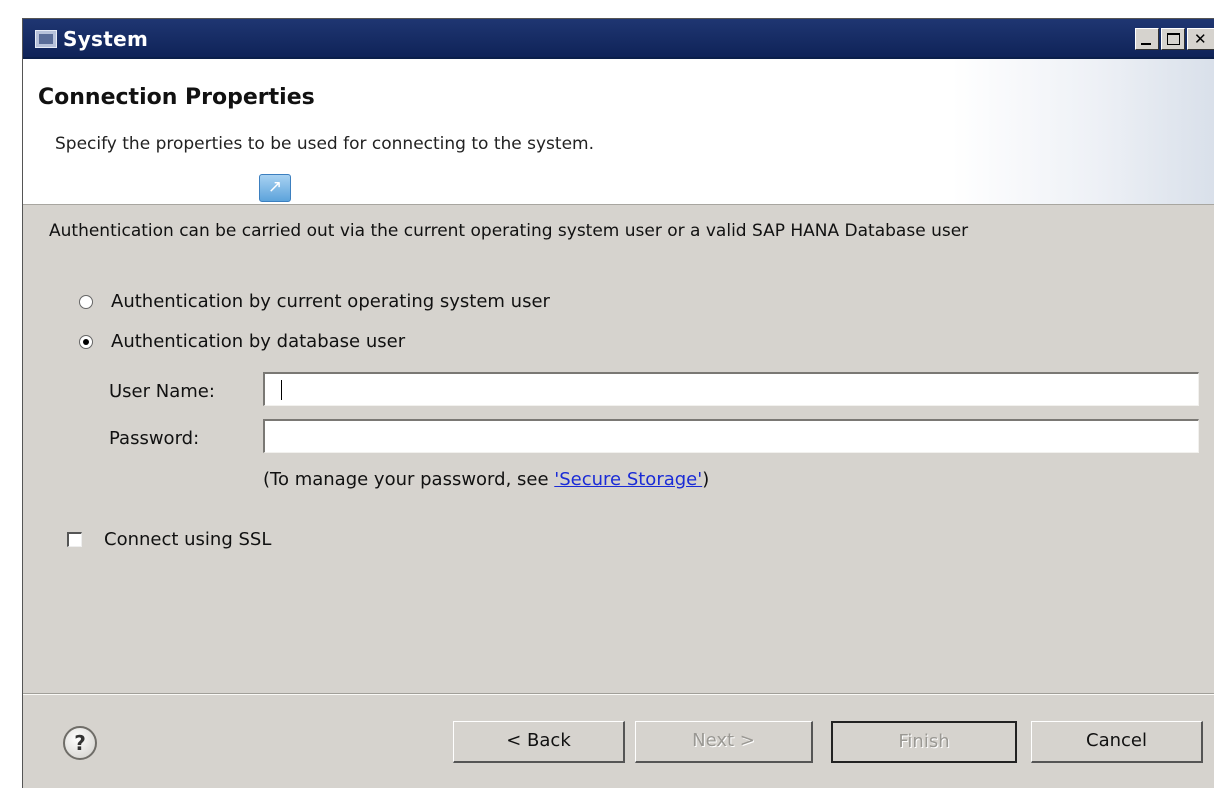 The height and width of the screenshot is (788, 1214). What do you see at coordinates (731, 389) in the screenshot?
I see `user-name-input` at bounding box center [731, 389].